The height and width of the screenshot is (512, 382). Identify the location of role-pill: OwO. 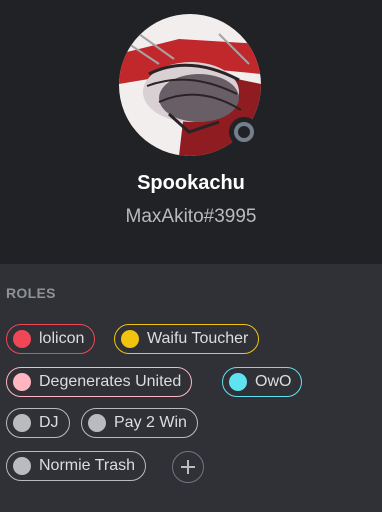
(262, 382).